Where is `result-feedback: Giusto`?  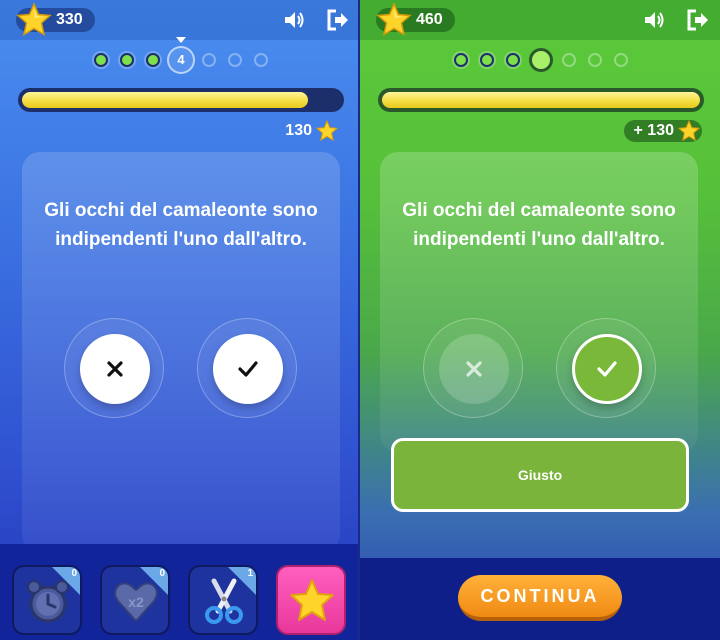
result-feedback: Giusto is located at coordinates (540, 475).